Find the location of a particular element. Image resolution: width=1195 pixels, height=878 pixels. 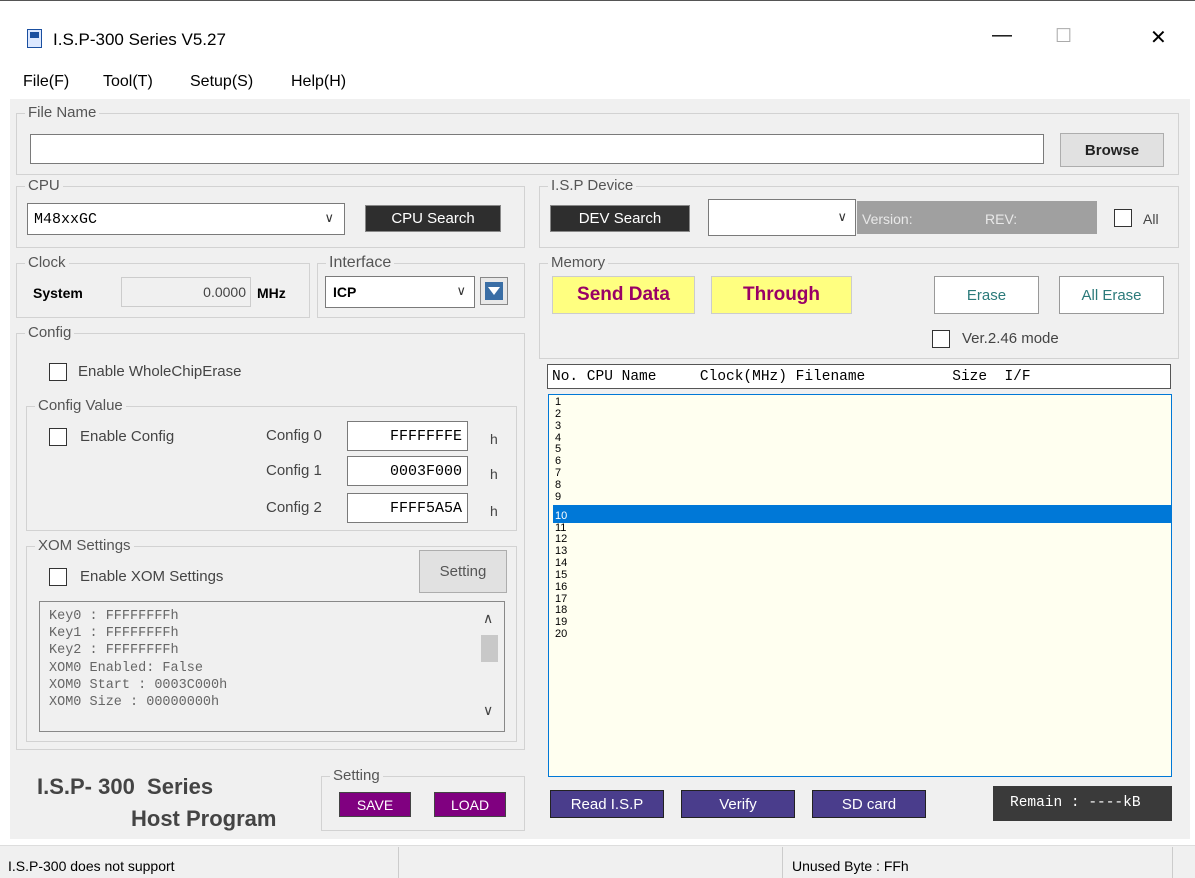

whole-chip-erase-checkbox is located at coordinates (58, 372).